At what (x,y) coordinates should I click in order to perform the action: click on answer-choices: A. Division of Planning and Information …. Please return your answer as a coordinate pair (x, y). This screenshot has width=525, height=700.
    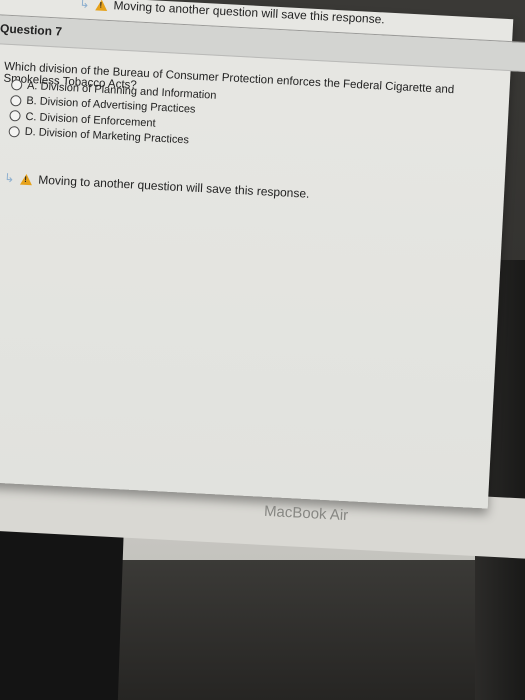
    Looking at the image, I should click on (112, 113).